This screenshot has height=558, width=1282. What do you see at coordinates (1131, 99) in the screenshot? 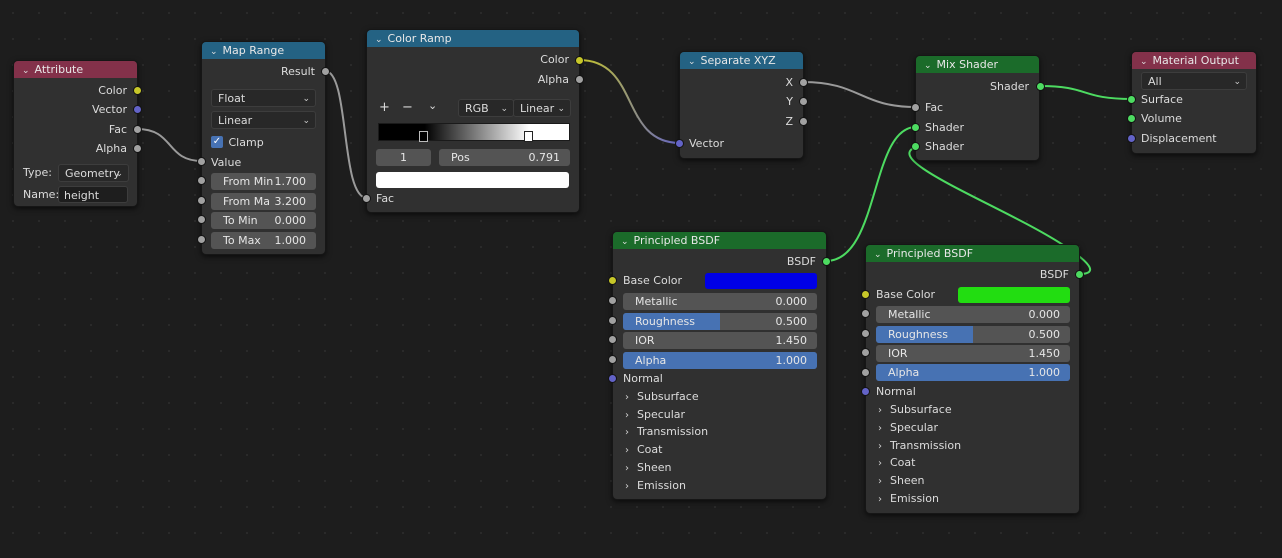
I see `material-surface-socket` at bounding box center [1131, 99].